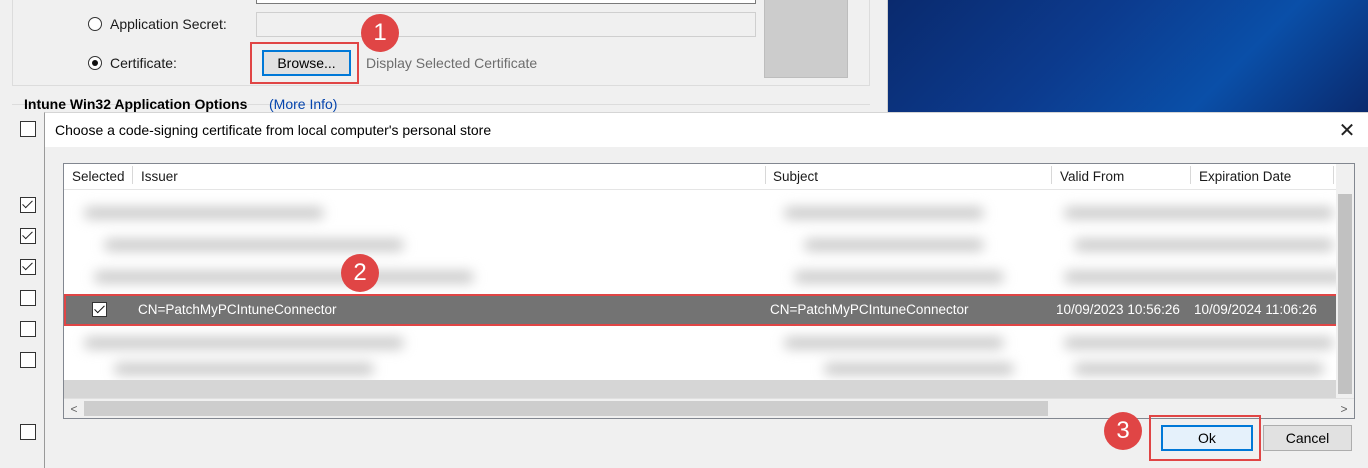 The image size is (1368, 468). I want to click on column-header-subject: Subject, so click(795, 176).